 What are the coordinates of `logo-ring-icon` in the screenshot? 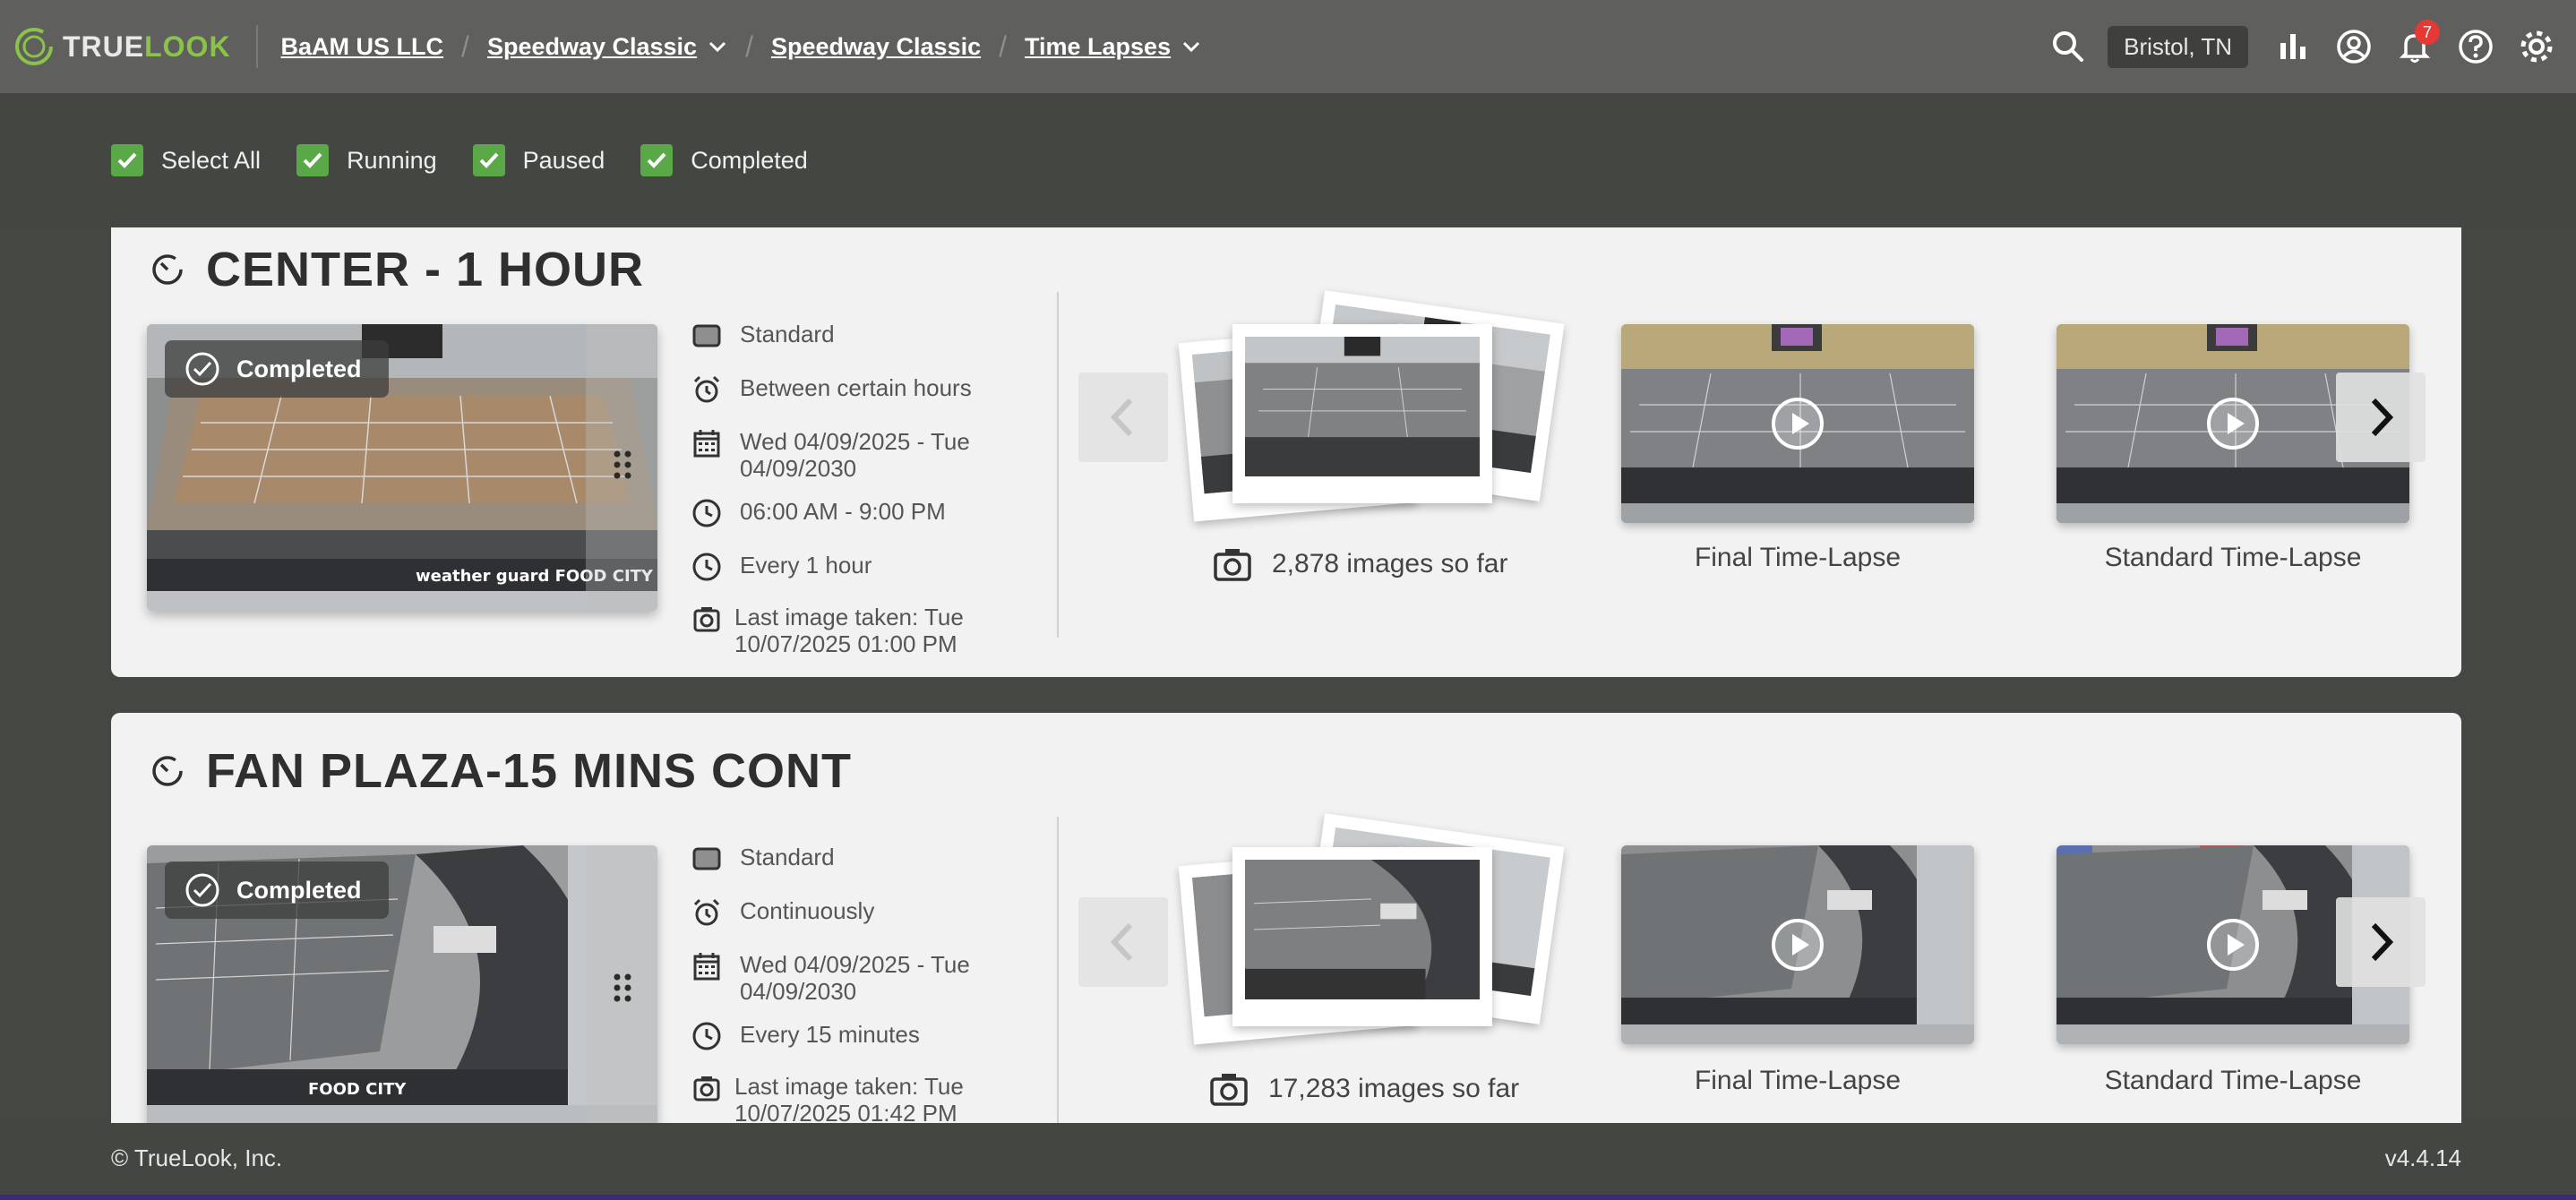 It's located at (34, 47).